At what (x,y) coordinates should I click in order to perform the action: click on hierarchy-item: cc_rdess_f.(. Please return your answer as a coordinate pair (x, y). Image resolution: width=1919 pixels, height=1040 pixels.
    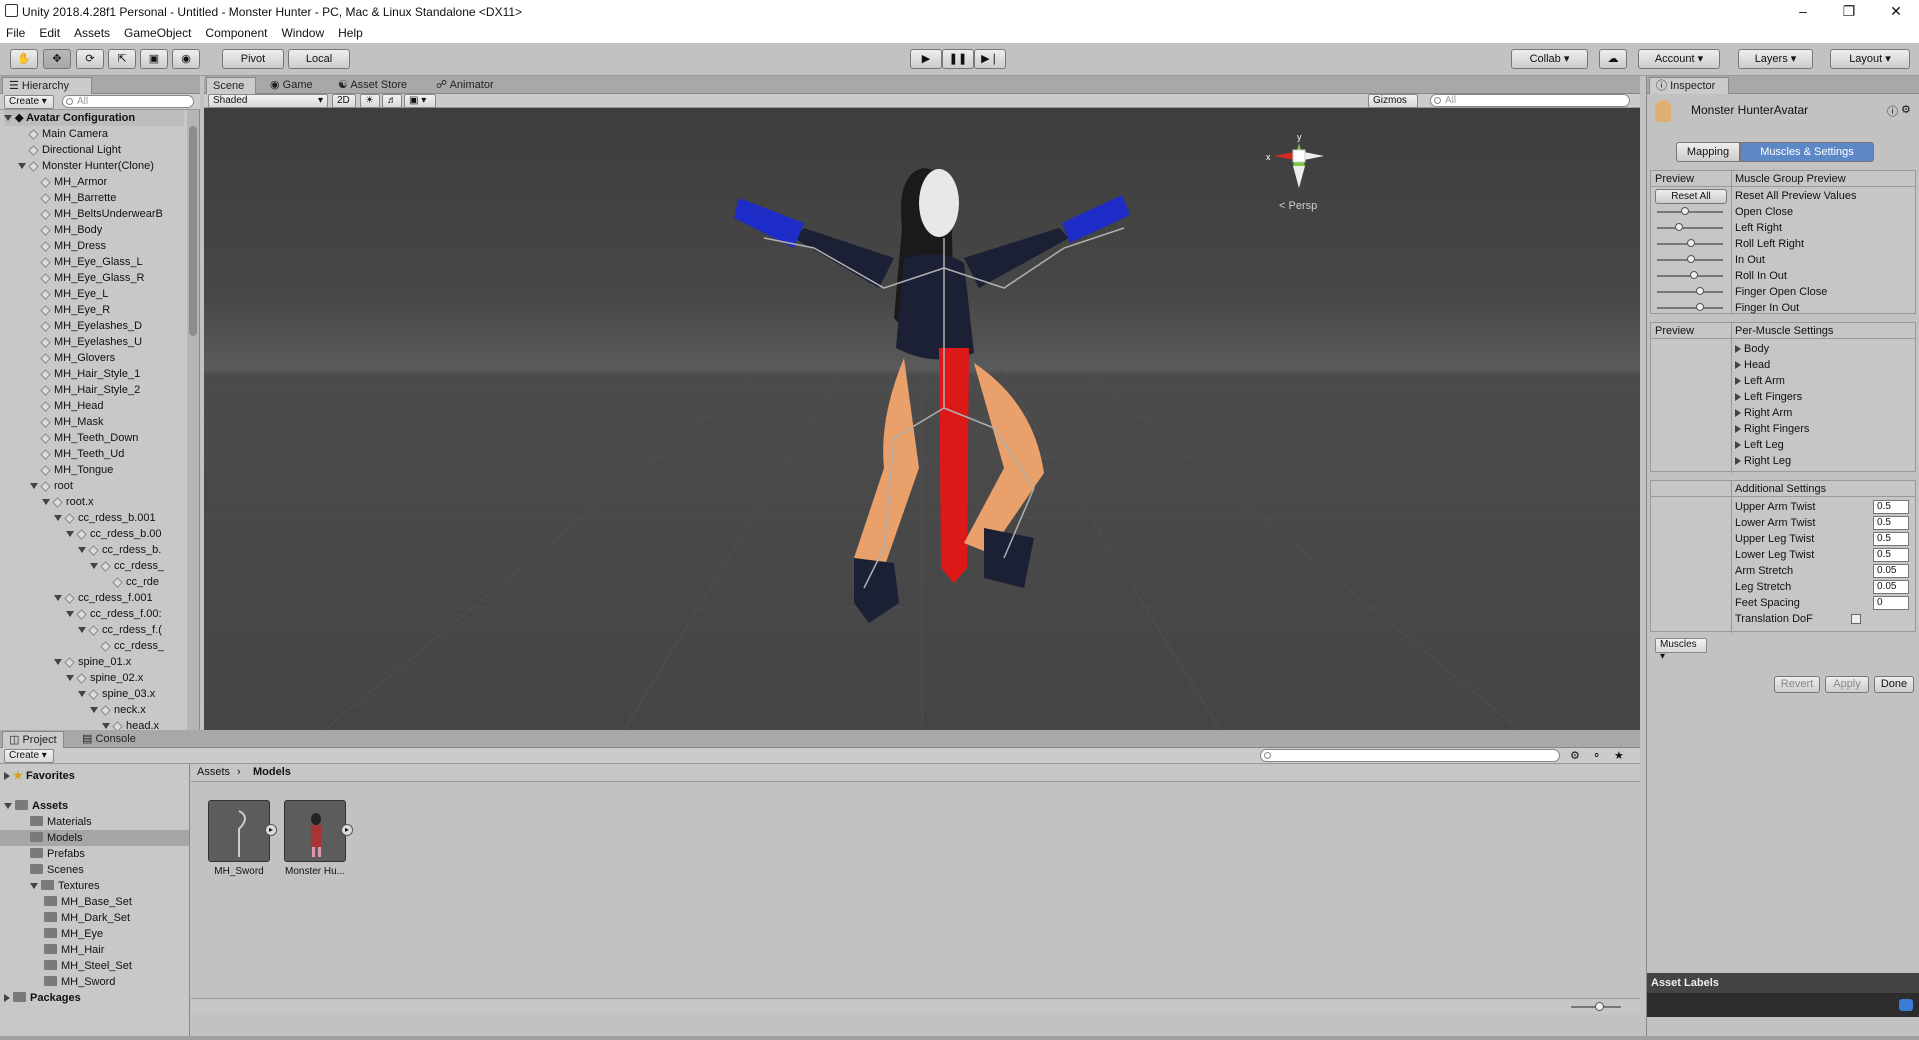
    Looking at the image, I should click on (120, 630).